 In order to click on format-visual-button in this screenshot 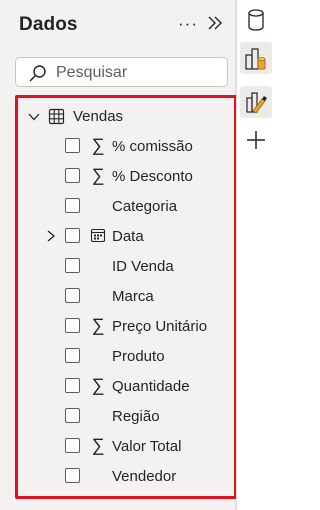, I will do `click(256, 102)`.